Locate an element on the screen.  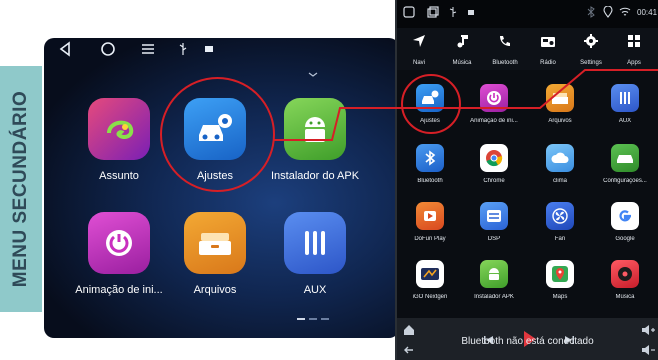
app-maps: Maps is located at coordinates (560, 280).